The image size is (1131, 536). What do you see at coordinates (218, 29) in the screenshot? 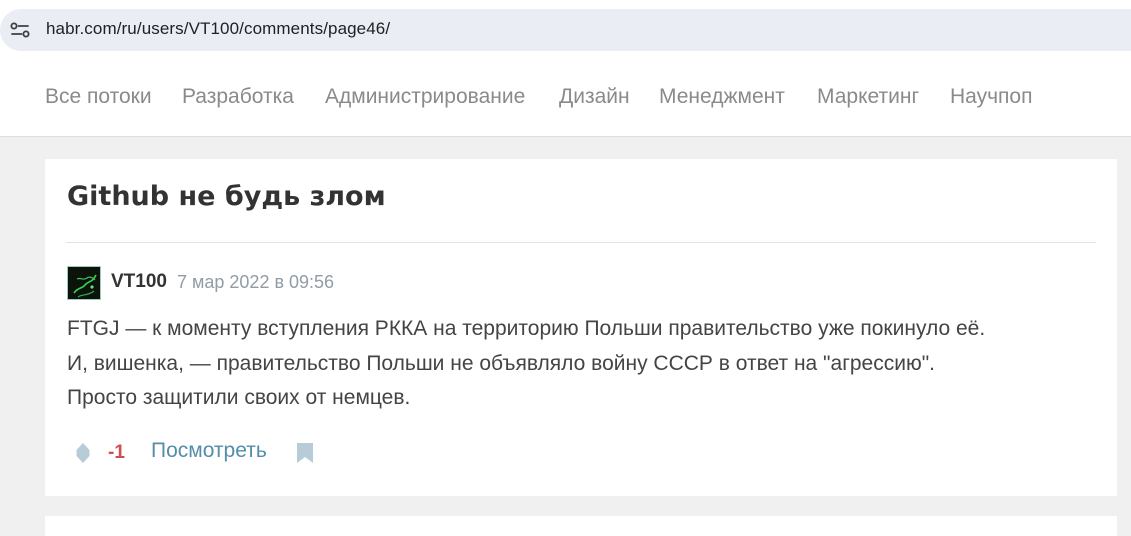
I see `url-text: habr.com/ru/users/VT100/comments/page46/` at bounding box center [218, 29].